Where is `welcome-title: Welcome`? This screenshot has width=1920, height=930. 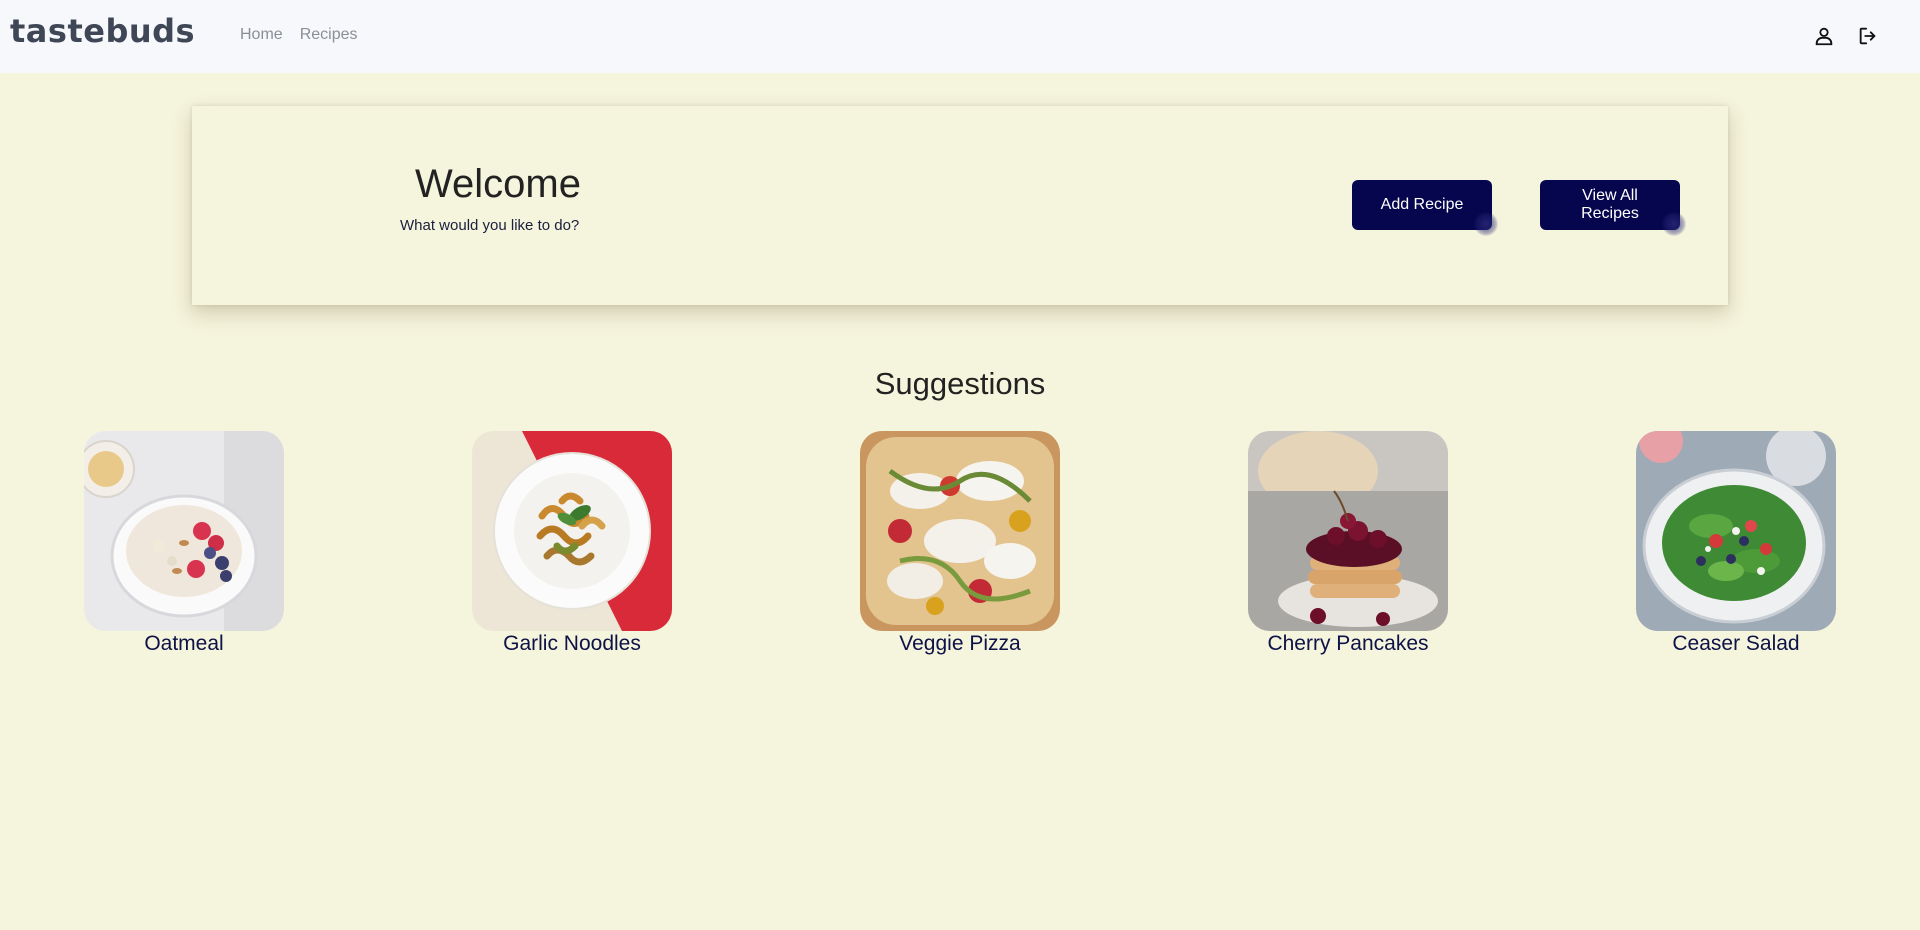
welcome-title: Welcome is located at coordinates (498, 184).